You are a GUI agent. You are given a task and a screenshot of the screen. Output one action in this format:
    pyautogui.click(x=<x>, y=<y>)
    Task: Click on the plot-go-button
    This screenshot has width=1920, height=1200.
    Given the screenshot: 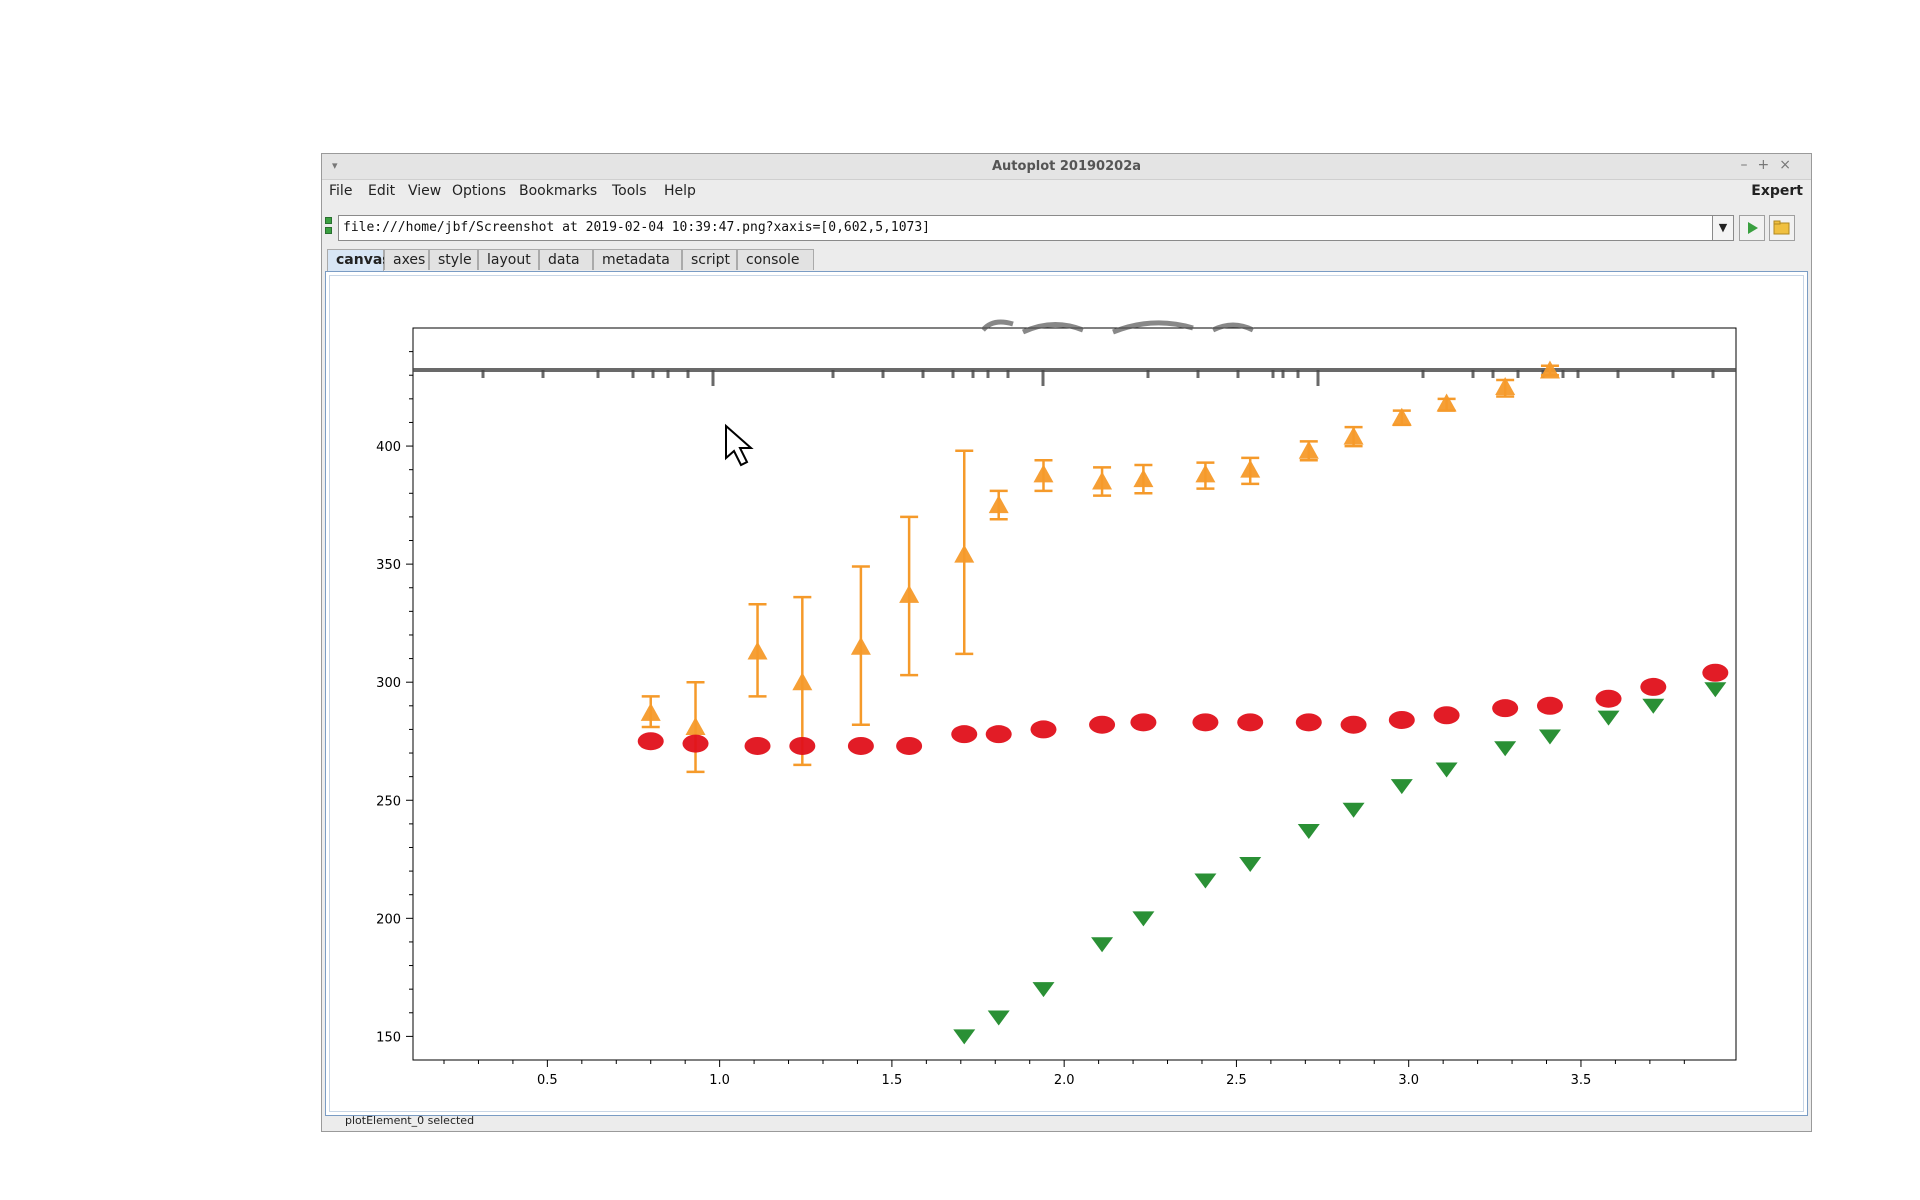 What is the action you would take?
    pyautogui.click(x=1752, y=228)
    